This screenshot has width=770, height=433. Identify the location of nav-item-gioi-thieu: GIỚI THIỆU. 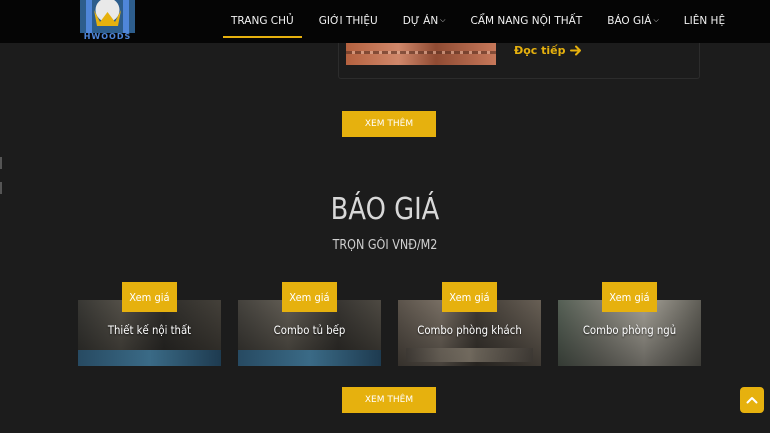
(348, 22).